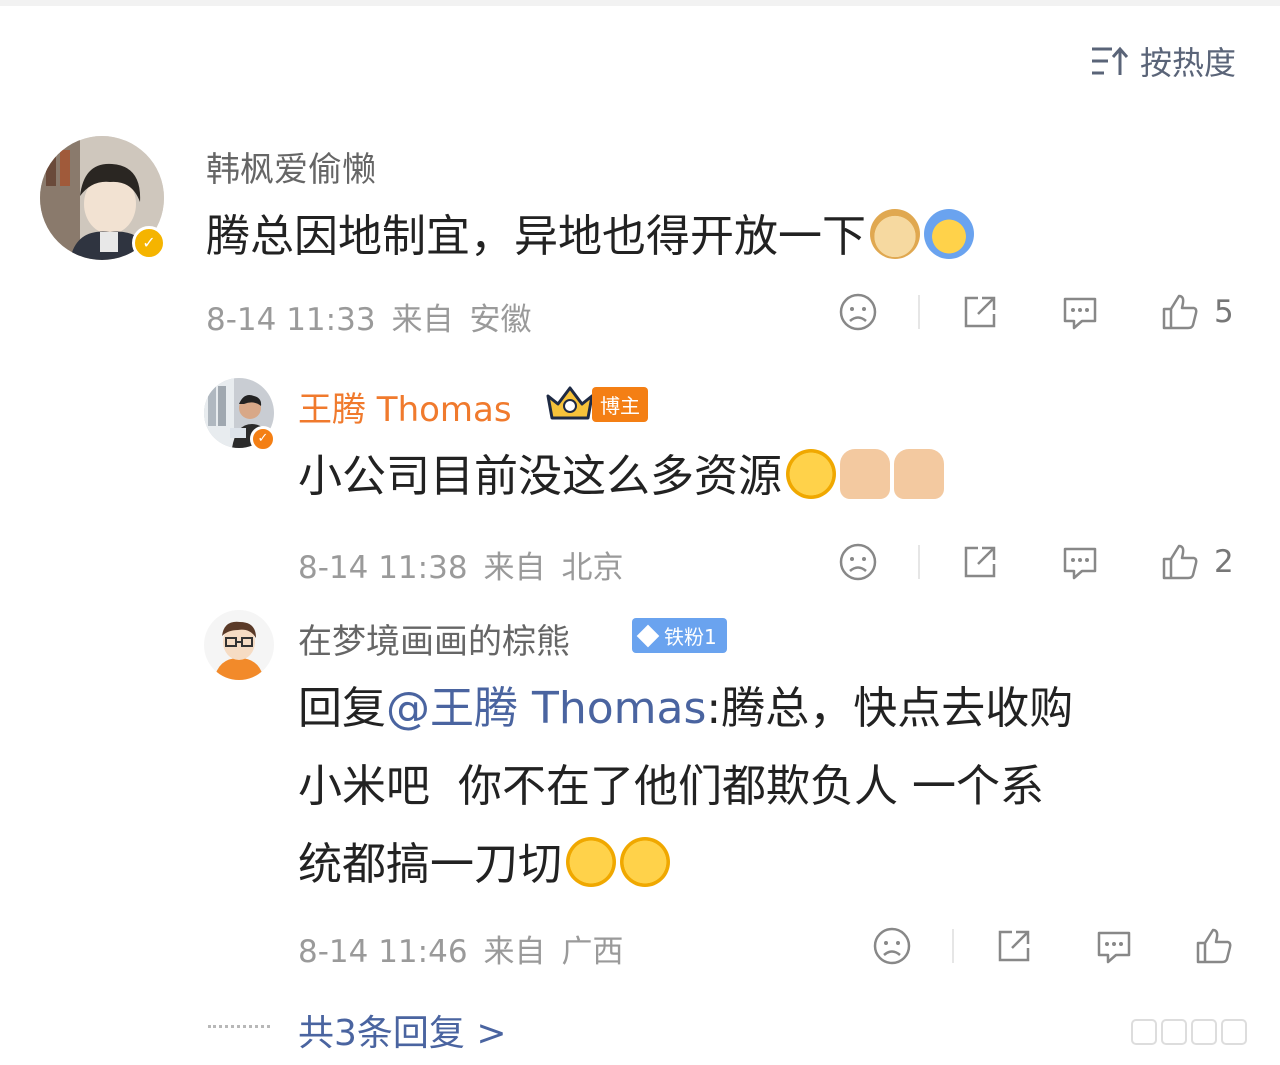 The height and width of the screenshot is (1065, 1280). Describe the element at coordinates (469, 564) in the screenshot. I see `comment-meta: 8-14 11:38 来自 北京` at that location.